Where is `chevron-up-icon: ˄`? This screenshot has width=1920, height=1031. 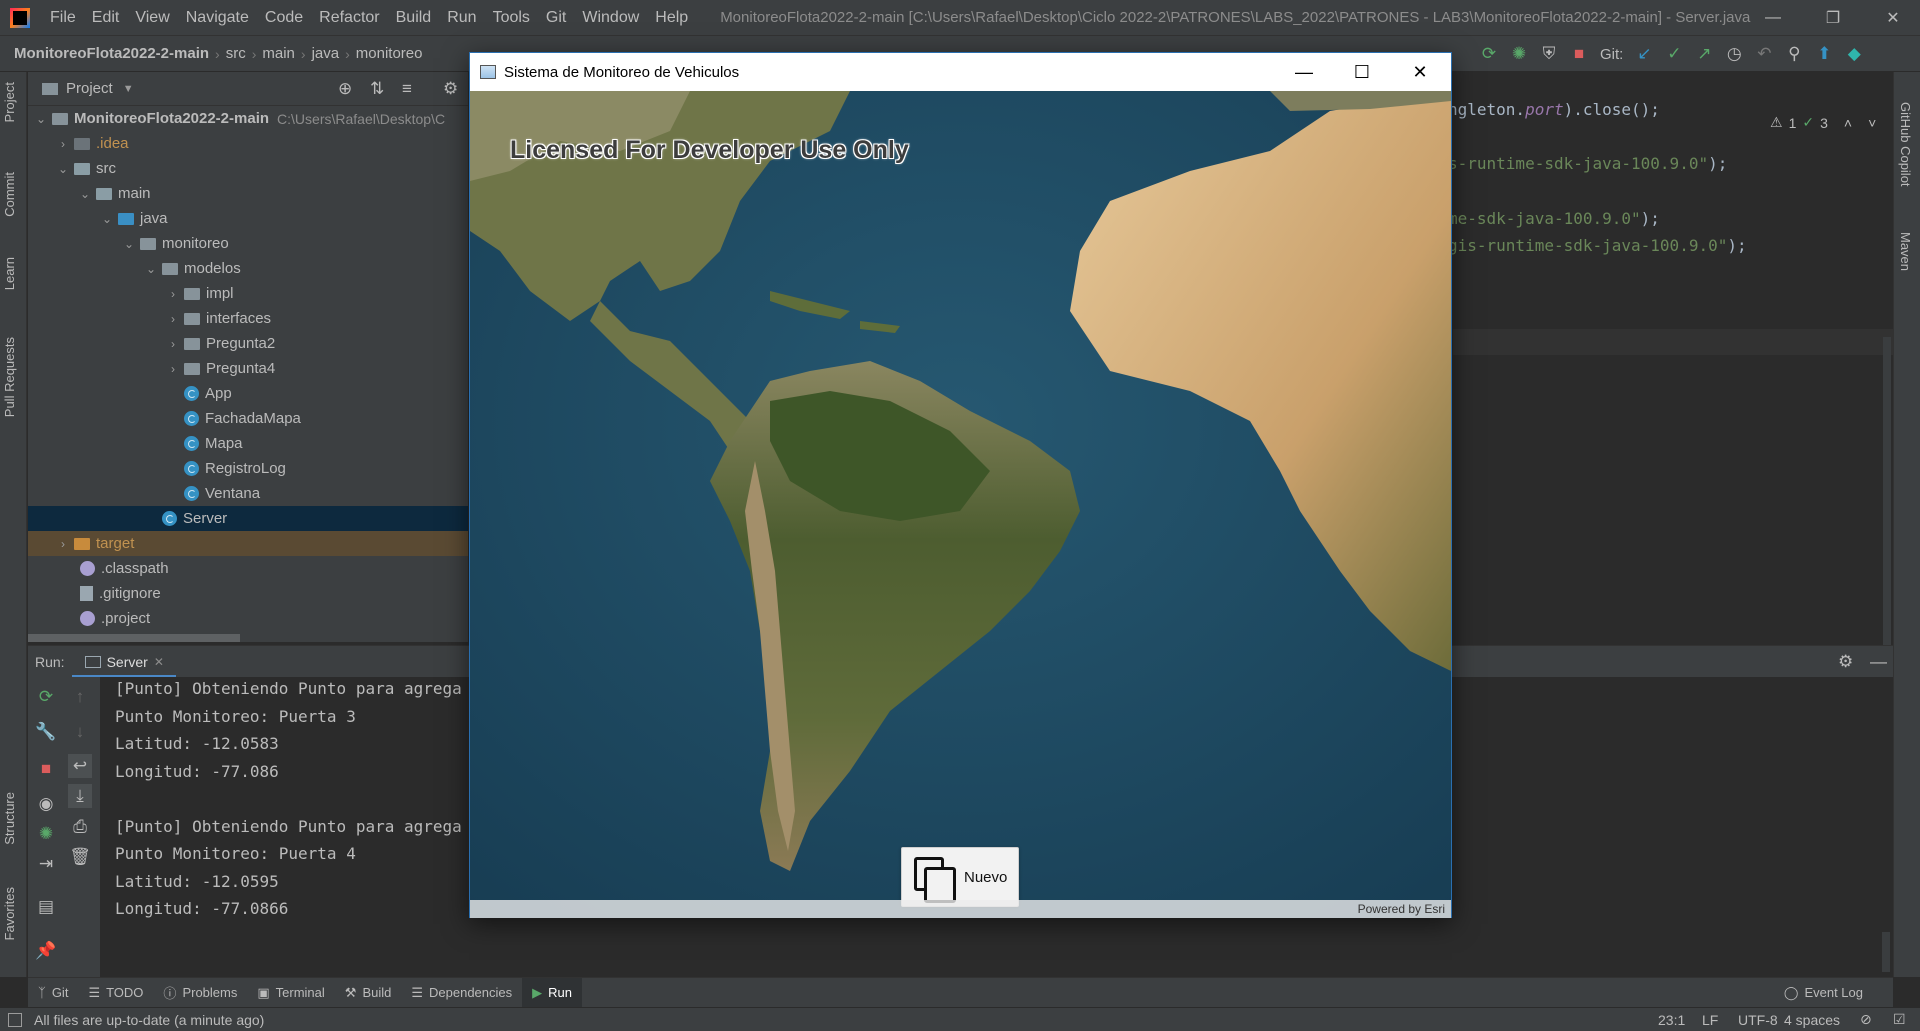 chevron-up-icon: ˄ is located at coordinates (1848, 123).